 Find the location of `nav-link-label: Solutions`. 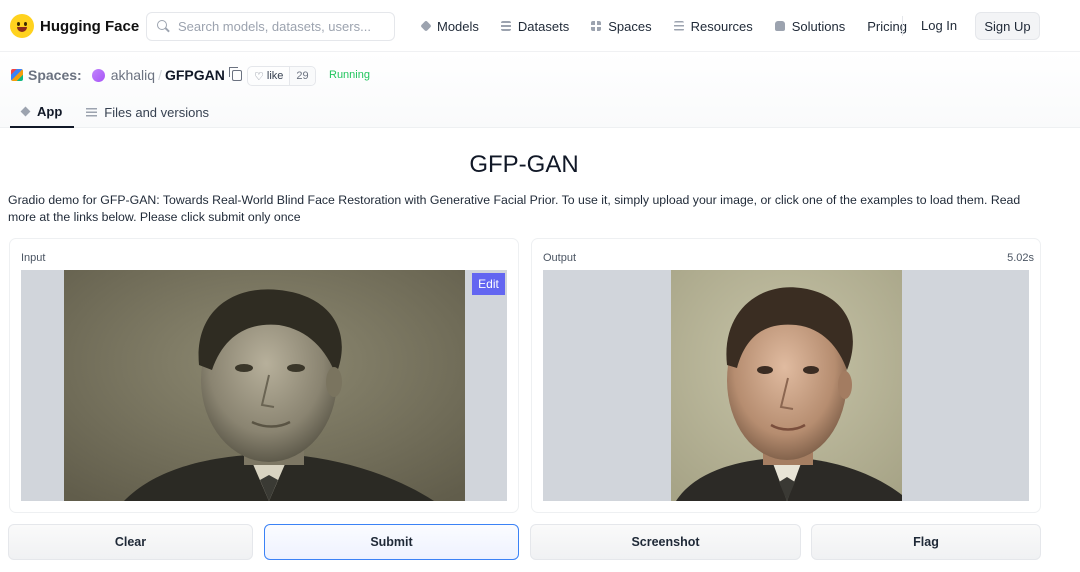

nav-link-label: Solutions is located at coordinates (818, 26).